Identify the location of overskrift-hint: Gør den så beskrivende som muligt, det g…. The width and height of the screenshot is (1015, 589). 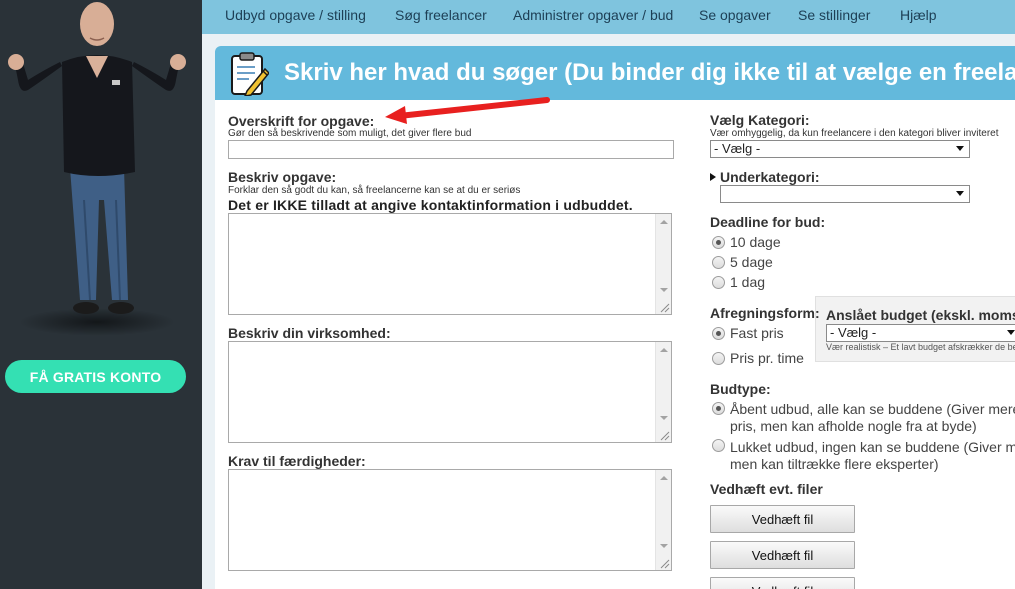
(350, 133).